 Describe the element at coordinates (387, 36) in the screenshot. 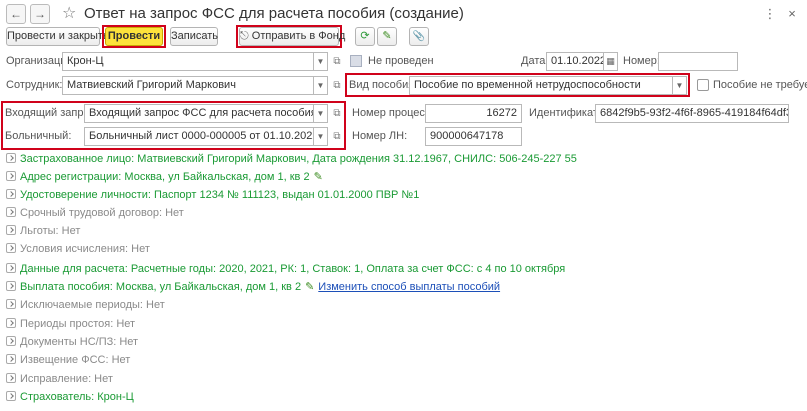

I see `edit-icon: ✎` at that location.